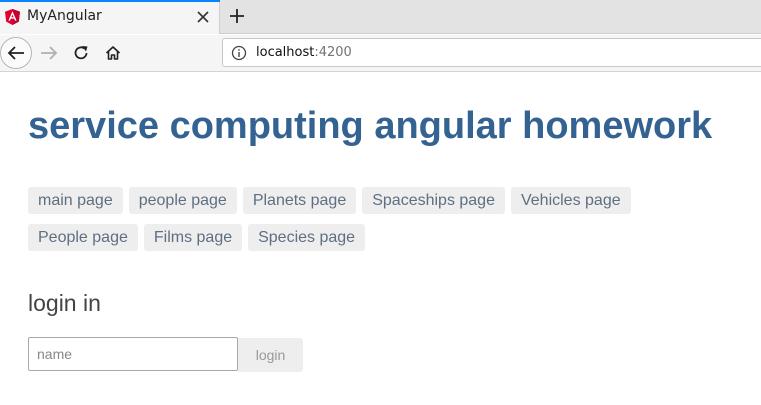  I want to click on name-input, so click(133, 354).